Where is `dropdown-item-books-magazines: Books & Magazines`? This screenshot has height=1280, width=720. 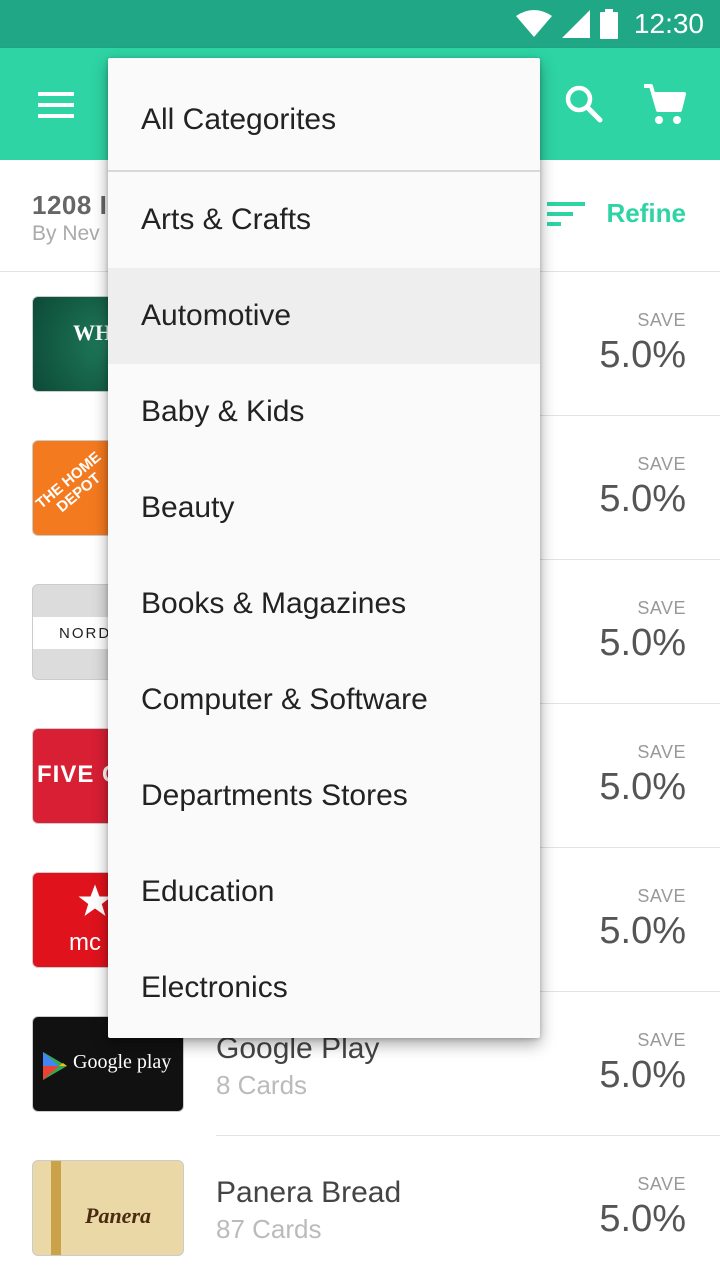
dropdown-item-books-magazines: Books & Magazines is located at coordinates (324, 604).